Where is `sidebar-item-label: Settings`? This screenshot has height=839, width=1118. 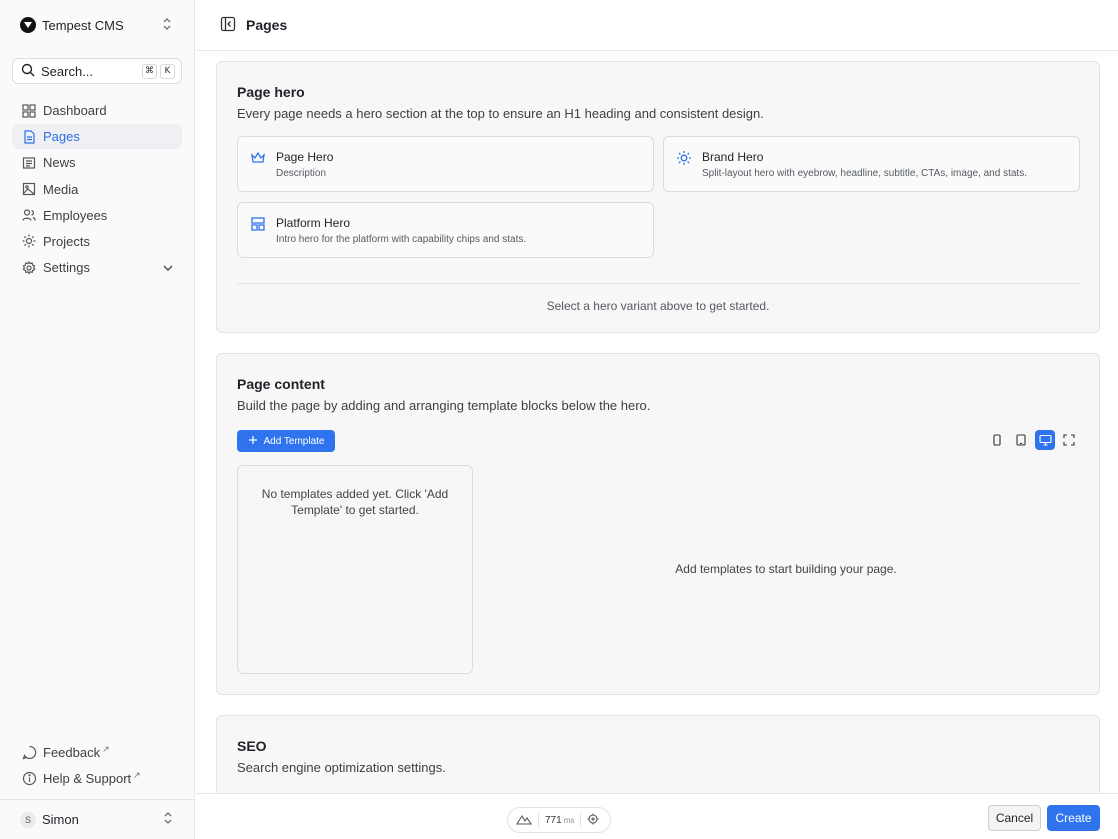
sidebar-item-label: Settings is located at coordinates (66, 268).